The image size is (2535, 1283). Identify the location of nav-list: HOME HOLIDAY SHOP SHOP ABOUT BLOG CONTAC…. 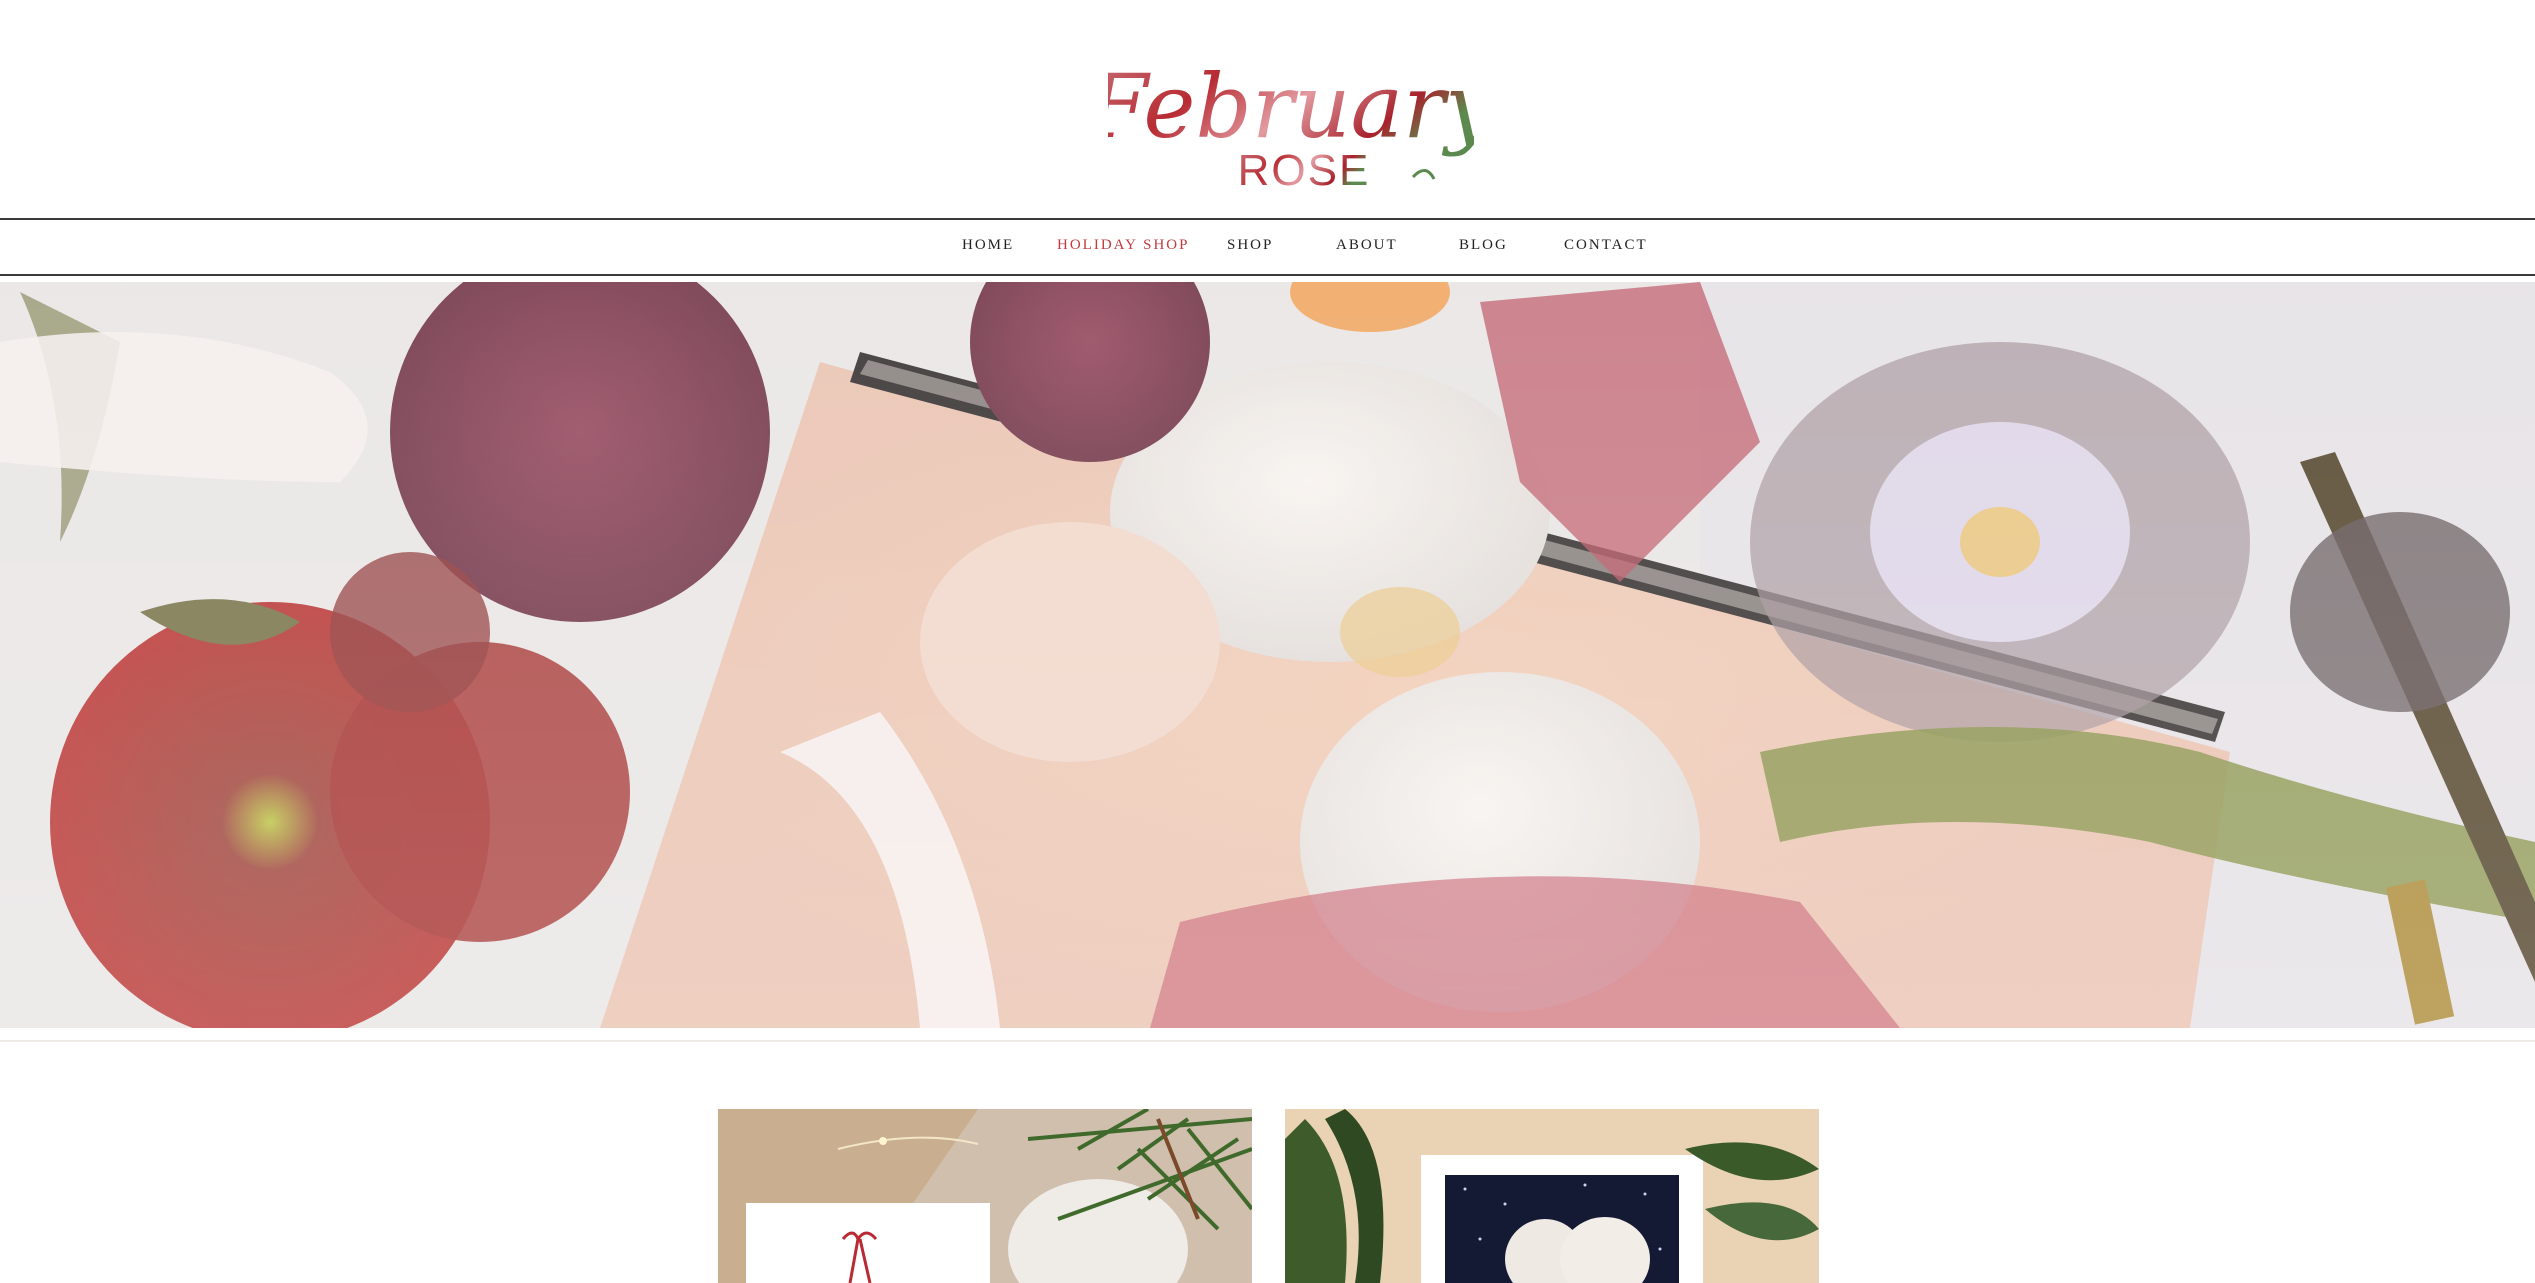
(1267, 247).